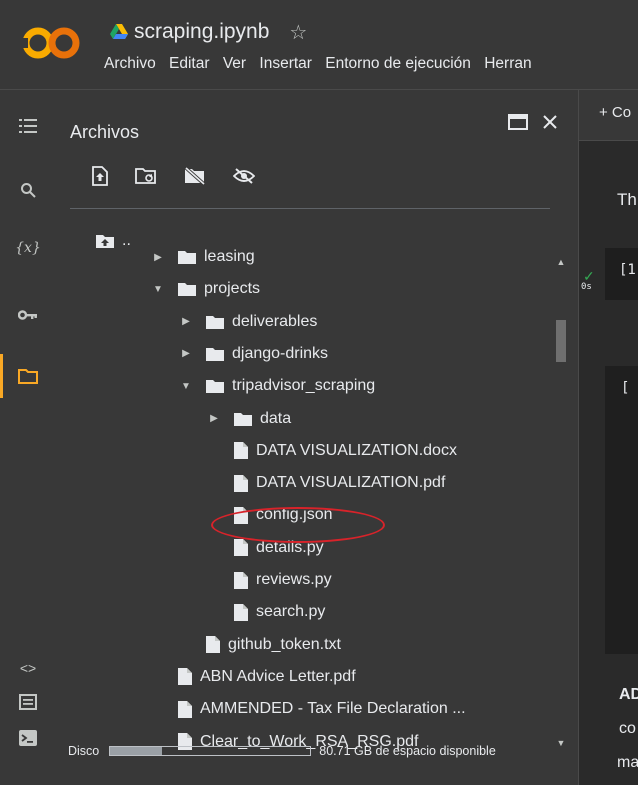 The height and width of the screenshot is (785, 638). Describe the element at coordinates (201, 32) in the screenshot. I see `notebook-title: scraping.ipynb` at that location.